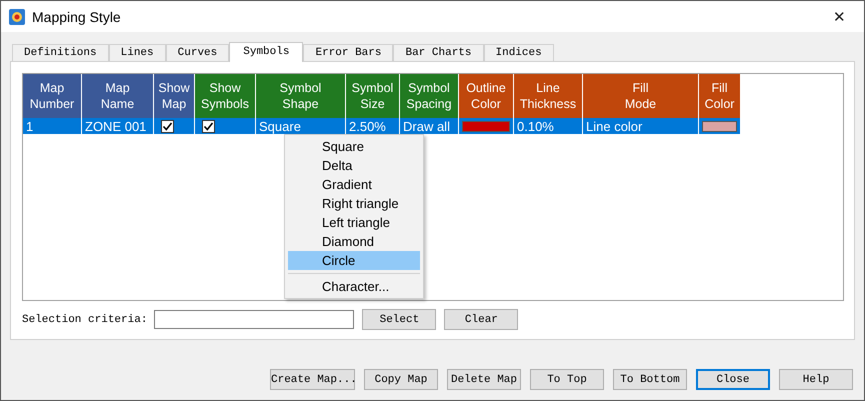 This screenshot has width=865, height=401. Describe the element at coordinates (438, 52) in the screenshot. I see `tab: Bar Charts` at that location.